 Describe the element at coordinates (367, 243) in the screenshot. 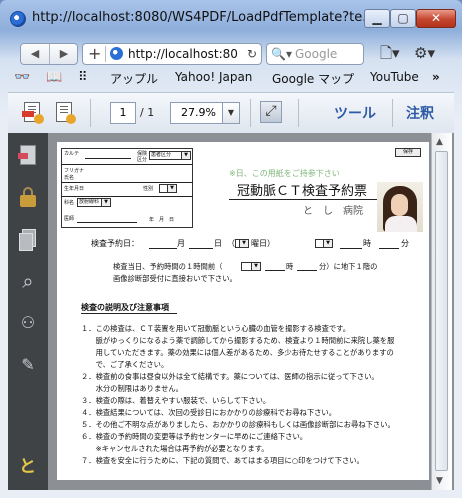

I see `reservation-hour: 時` at that location.